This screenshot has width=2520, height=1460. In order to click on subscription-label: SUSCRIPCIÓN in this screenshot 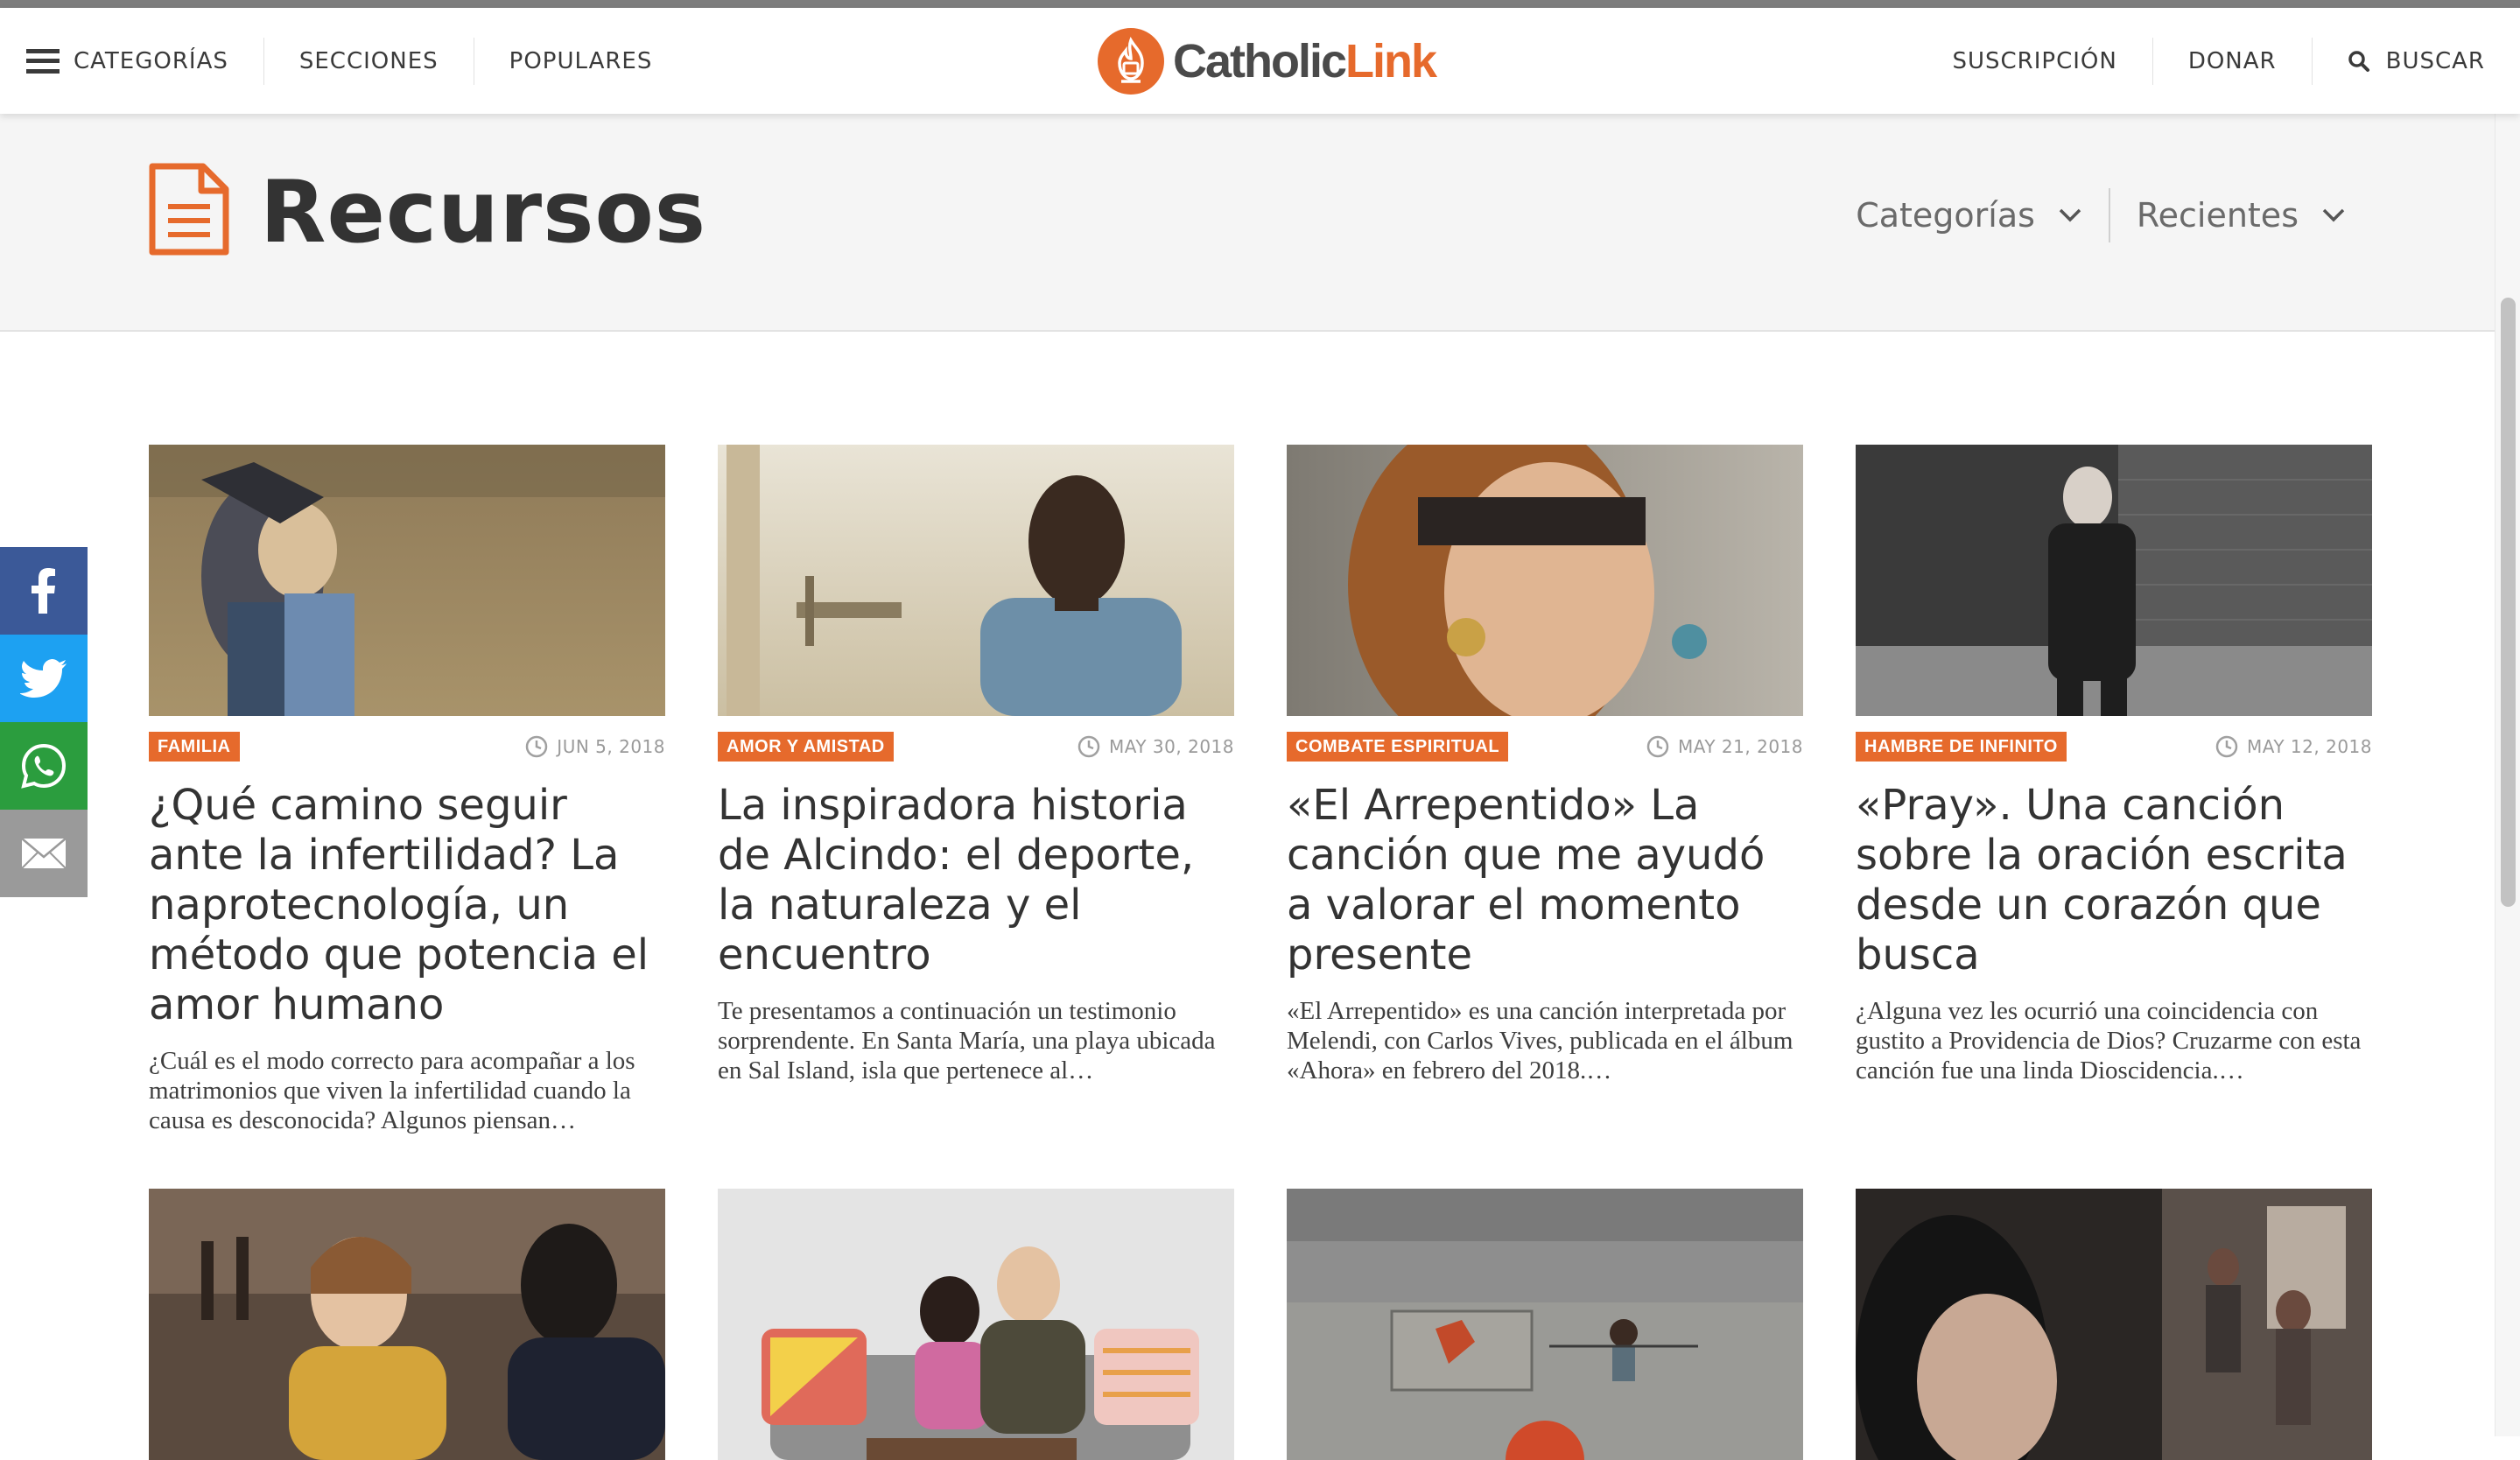, I will do `click(2034, 60)`.